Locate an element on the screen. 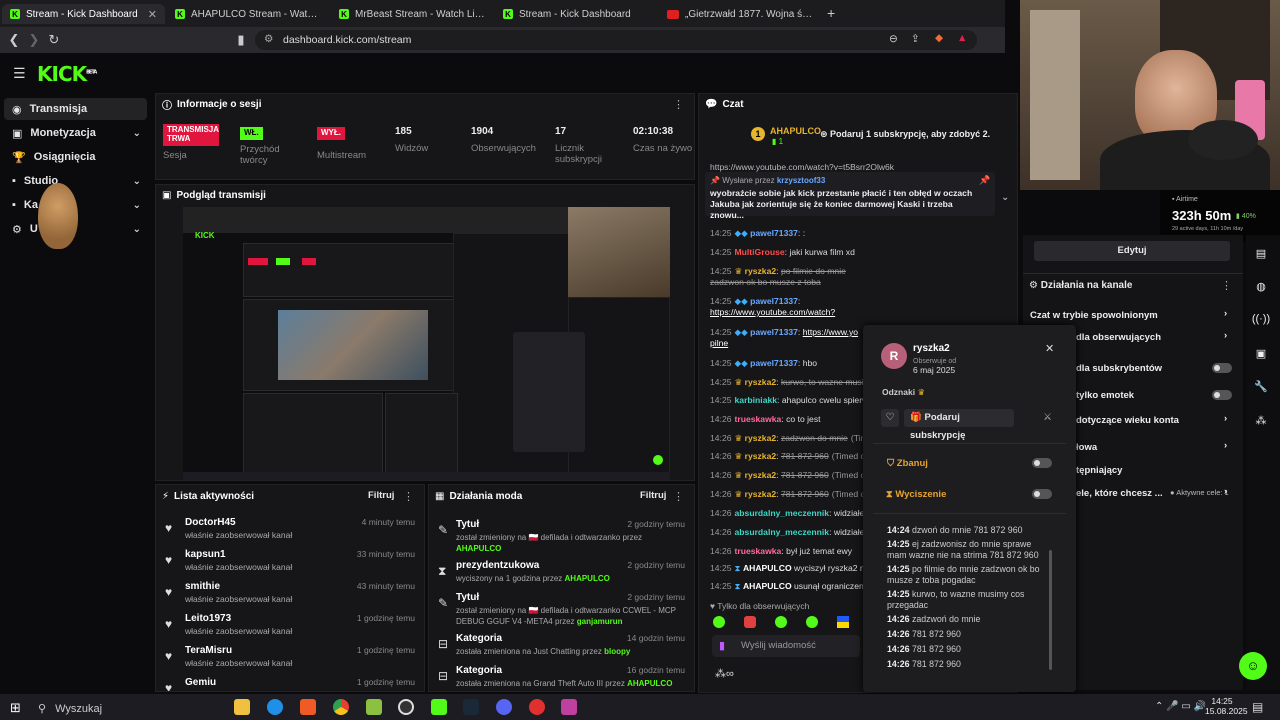 Image resolution: width=1280 pixels, height=720 pixels. kick-logo: KICKBETA is located at coordinates (67, 74).